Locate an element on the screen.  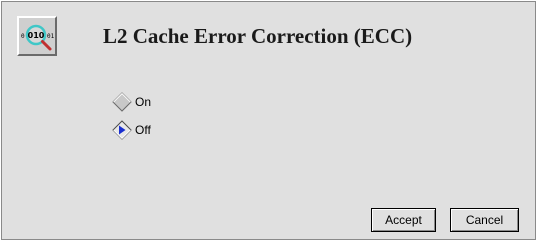
radio-unselected-icon is located at coordinates (122, 102).